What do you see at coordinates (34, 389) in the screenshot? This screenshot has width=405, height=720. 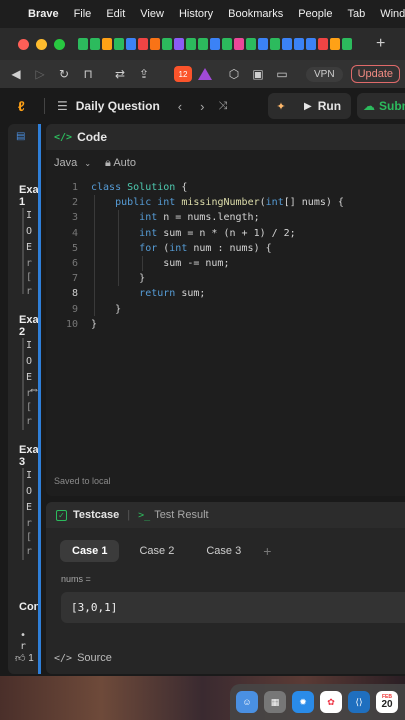 I see `resize-cursor-icon: ⇔` at bounding box center [34, 389].